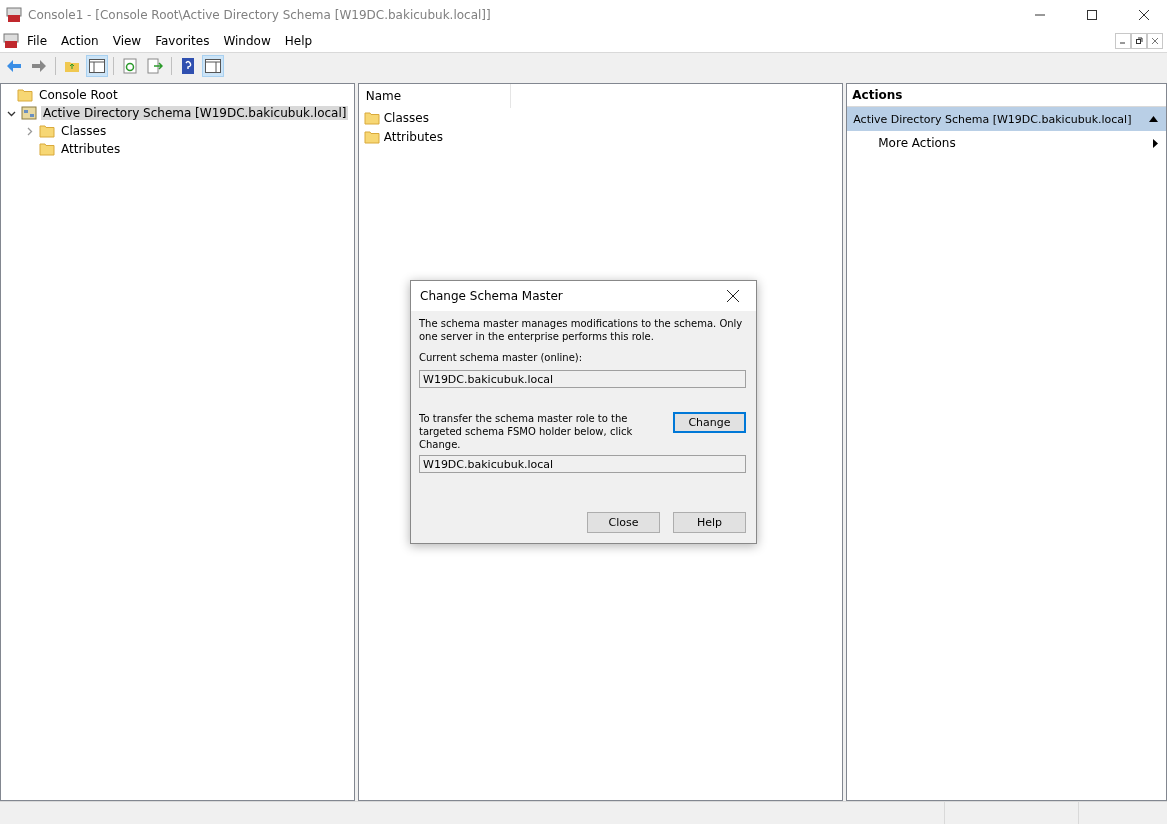 This screenshot has height=824, width=1167. I want to click on column-header: Name, so click(434, 96).